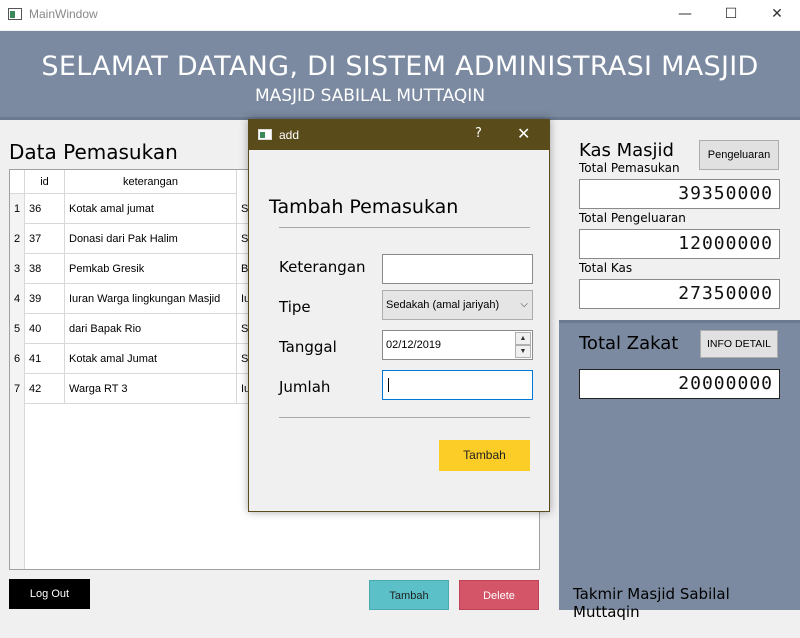  What do you see at coordinates (265, 134) in the screenshot?
I see `dialog-window-icon` at bounding box center [265, 134].